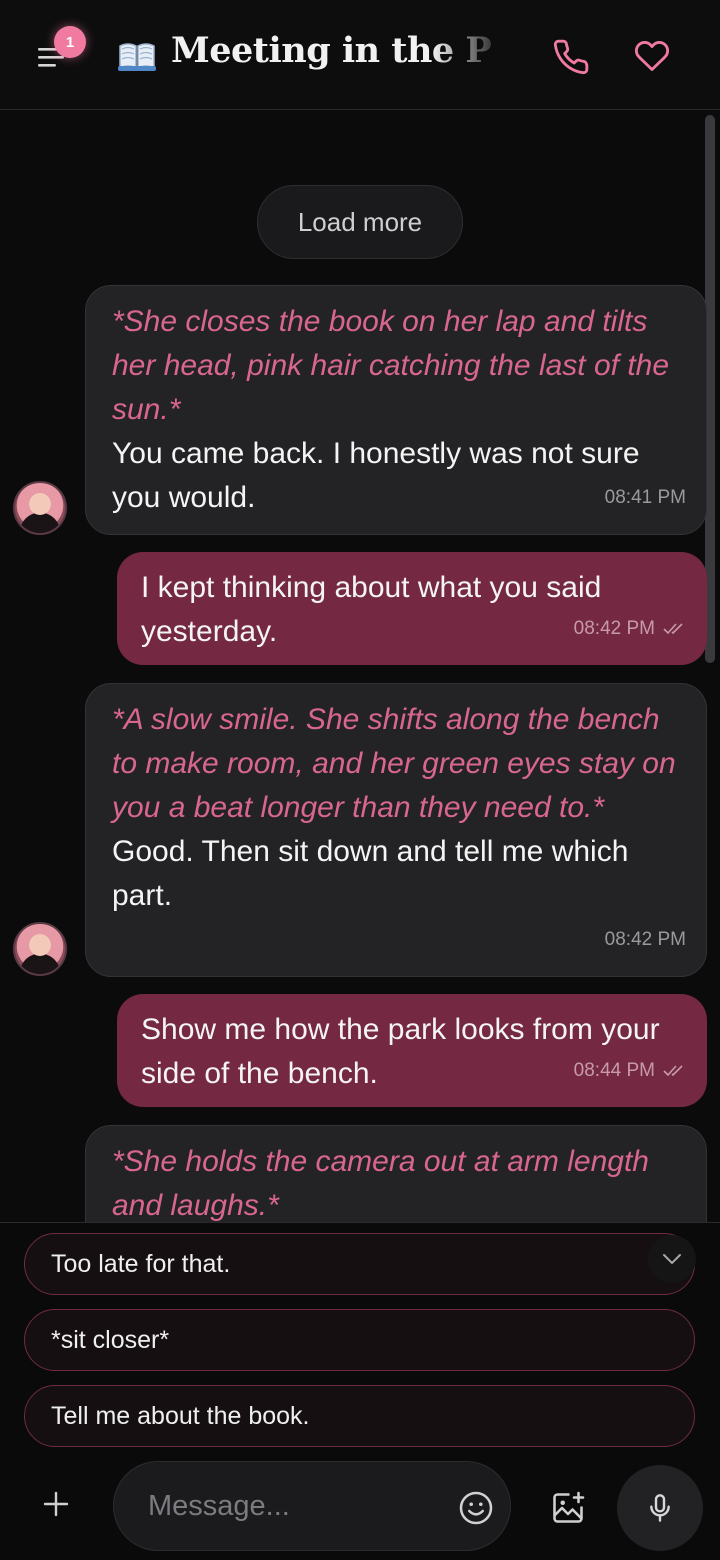 This screenshot has width=720, height=1560. I want to click on collapse-suggestions-button, so click(672, 1259).